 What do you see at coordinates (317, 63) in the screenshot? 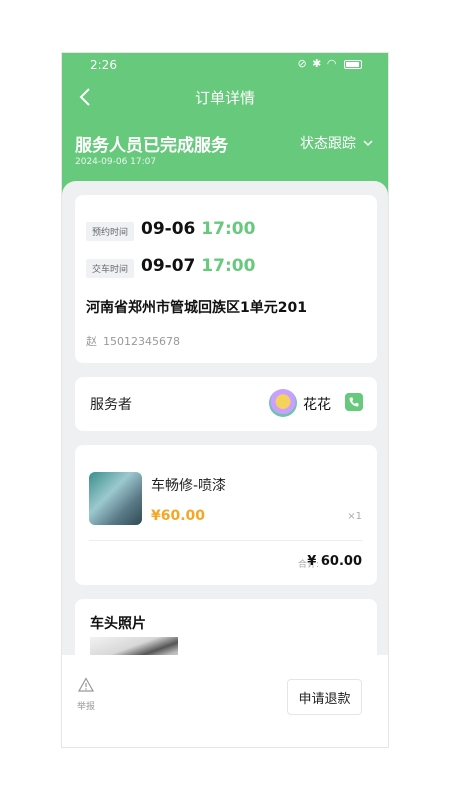
I see `bluetooth-icon: ✱` at bounding box center [317, 63].